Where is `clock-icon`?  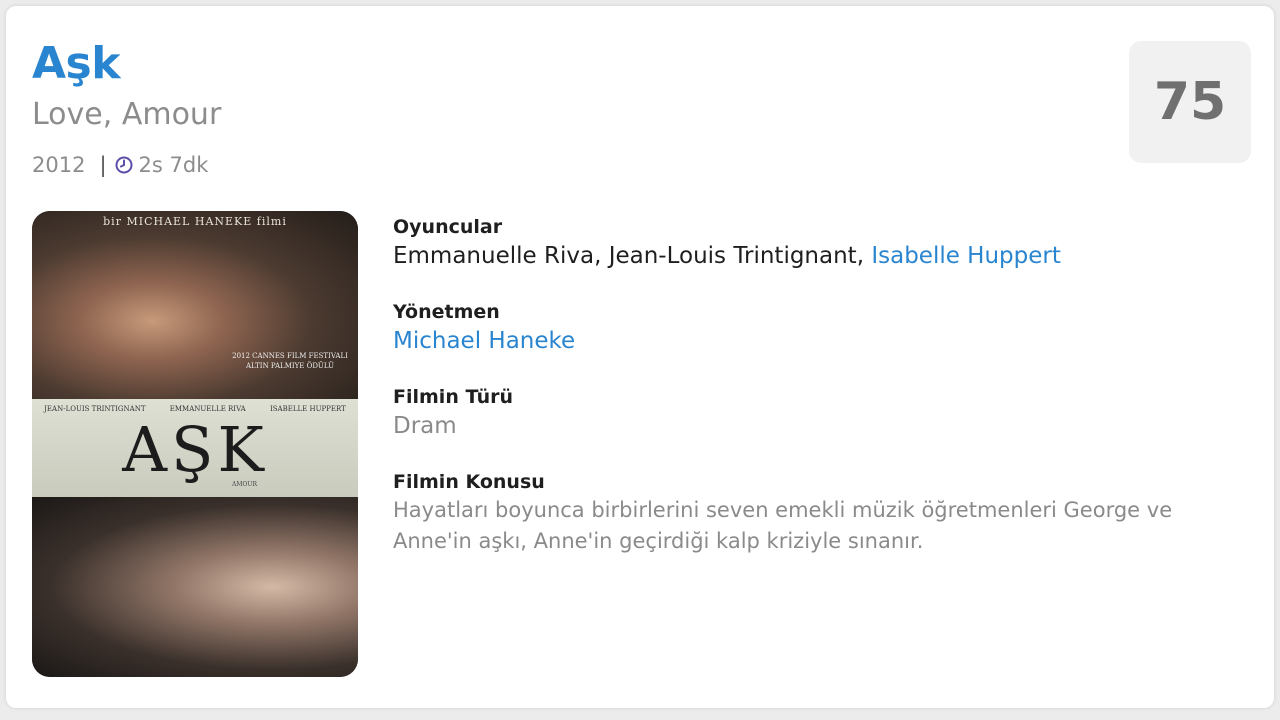 clock-icon is located at coordinates (124, 165).